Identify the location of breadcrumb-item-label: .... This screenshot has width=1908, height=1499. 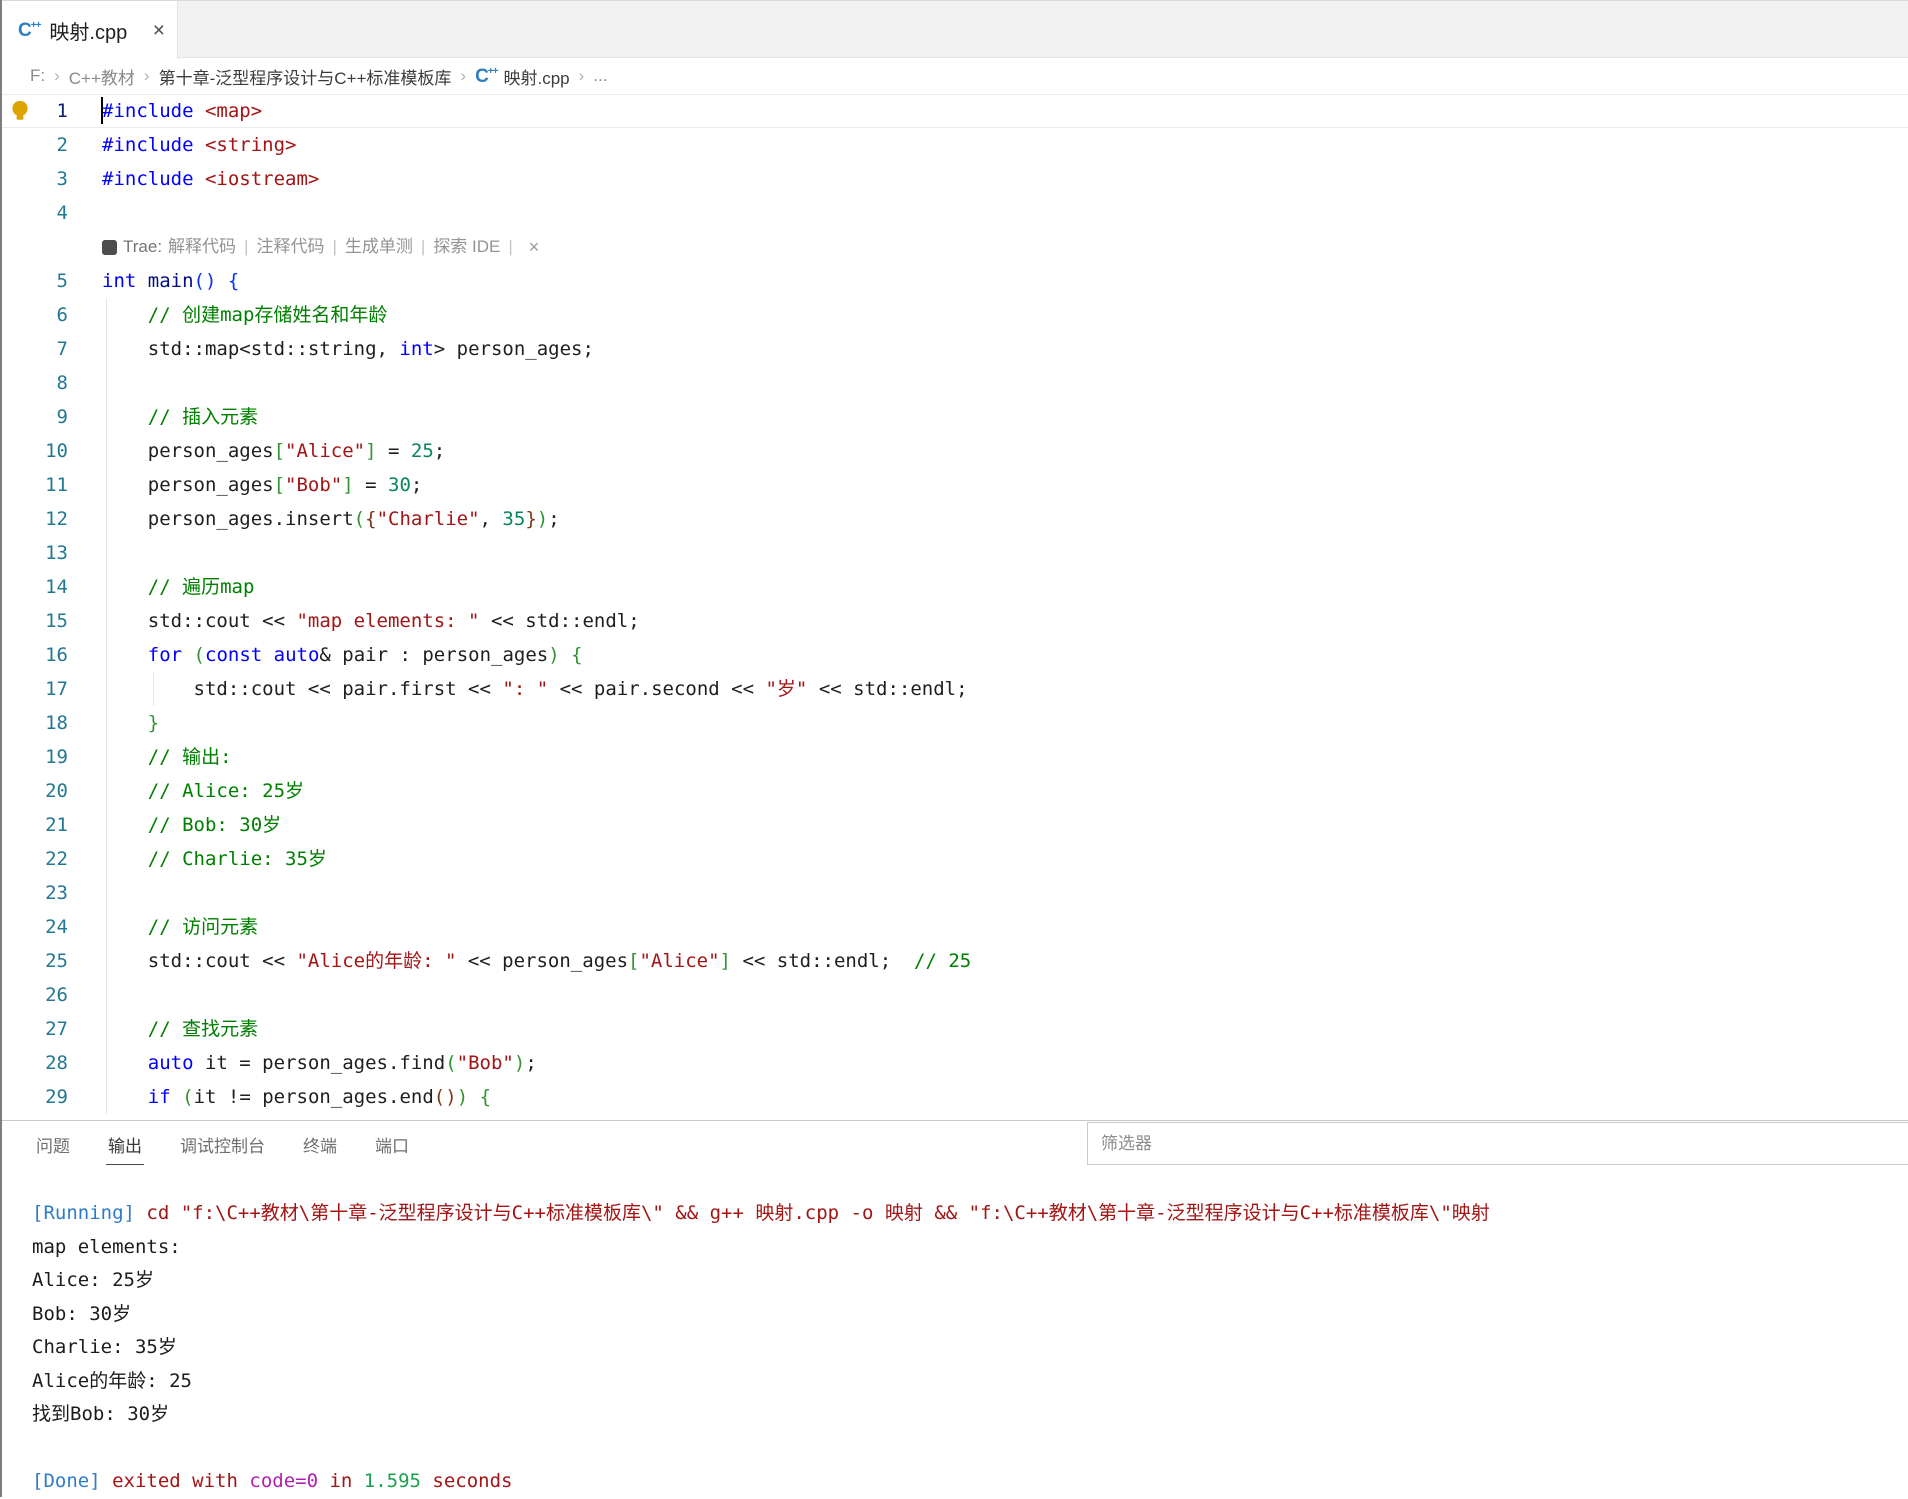
(600, 75).